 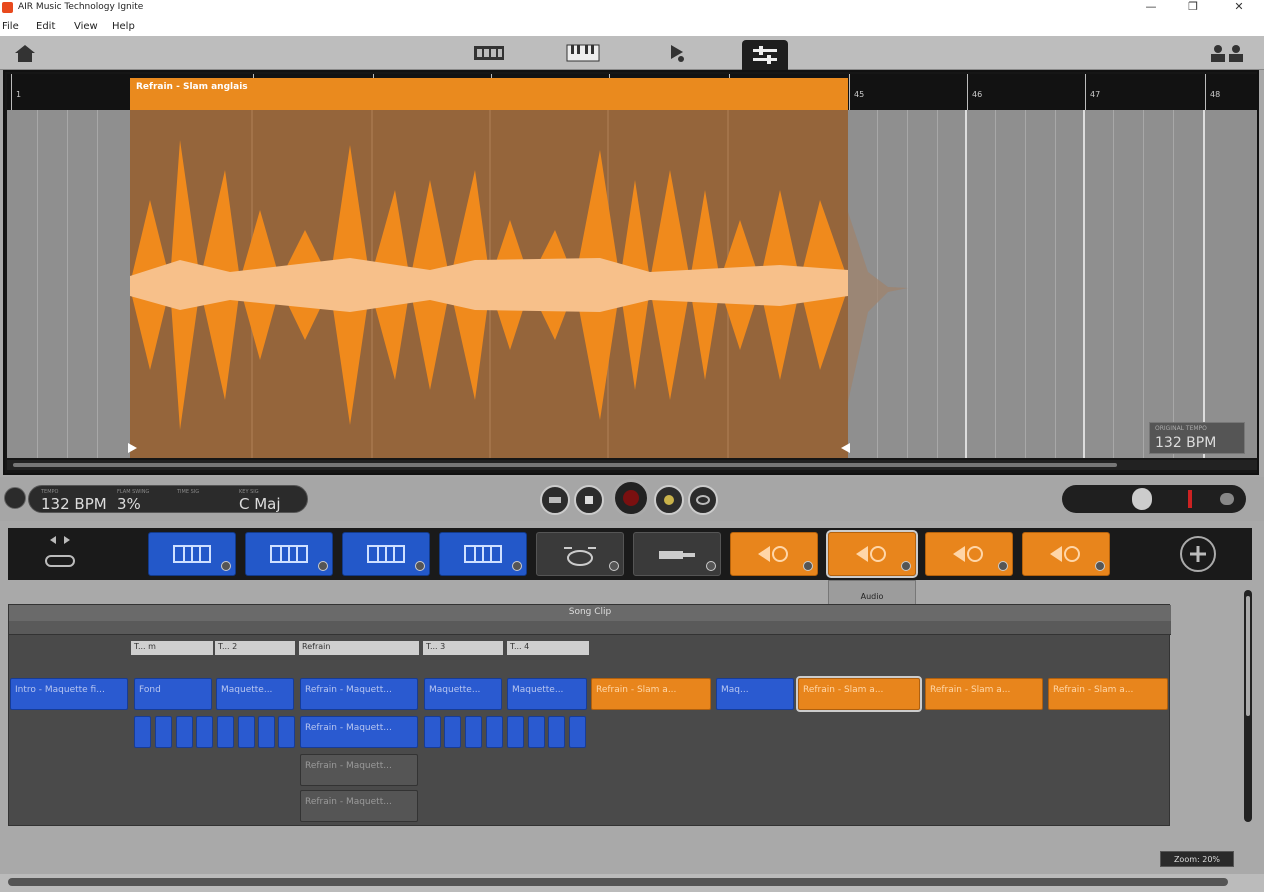 What do you see at coordinates (548, 648) in the screenshot?
I see `section-label: T... 4` at bounding box center [548, 648].